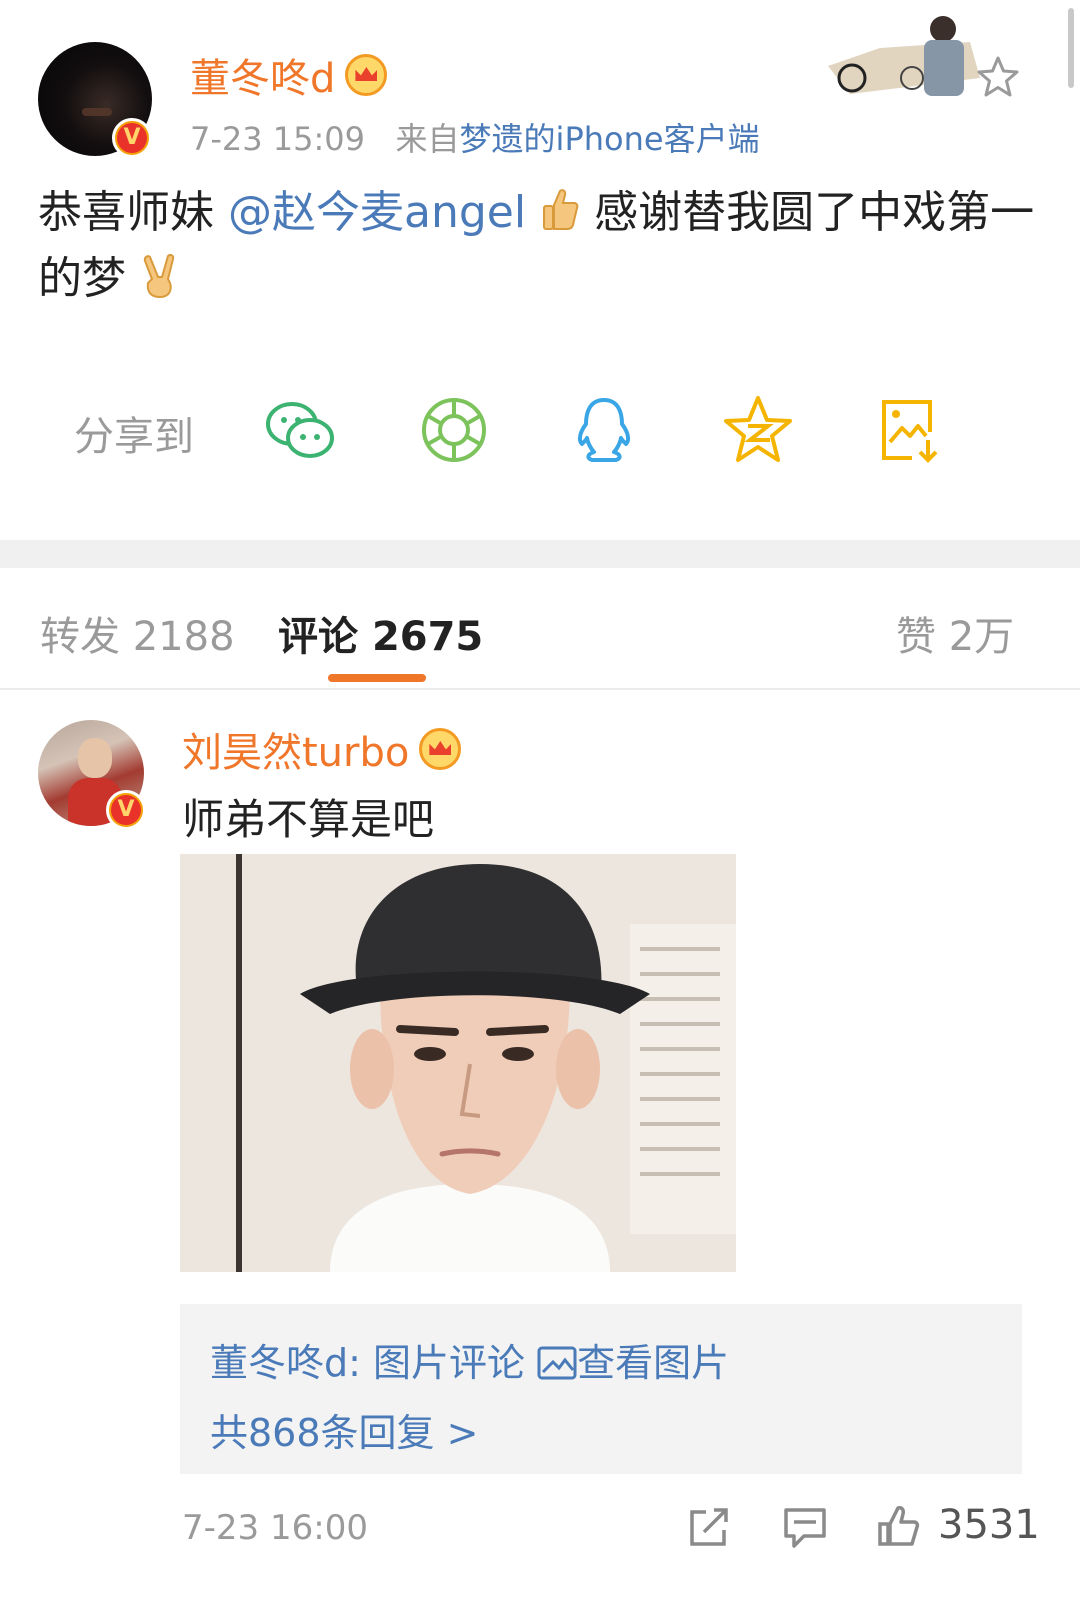 Image resolution: width=1080 pixels, height=1602 pixels. Describe the element at coordinates (709, 1527) in the screenshot. I see `share-icon` at that location.